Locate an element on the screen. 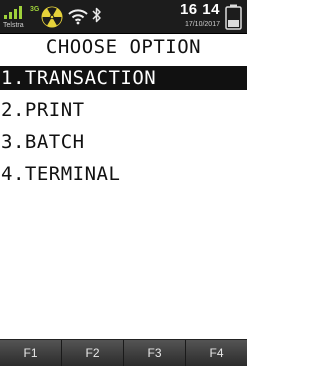  signal-bars-icon is located at coordinates (13, 12).